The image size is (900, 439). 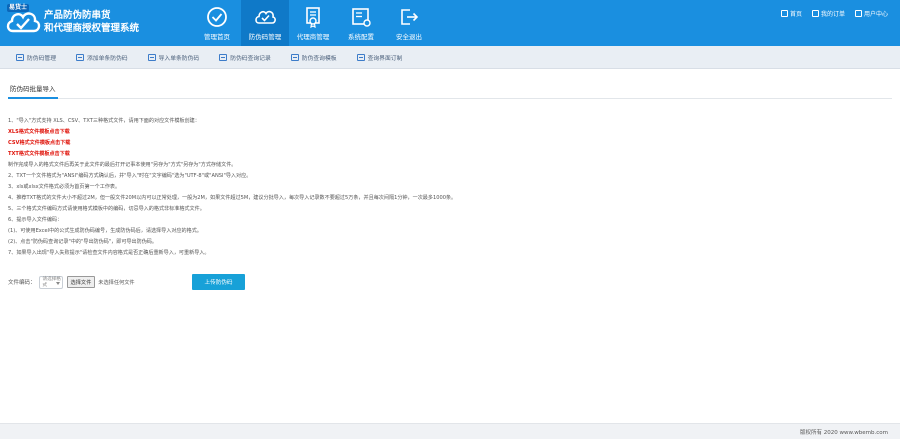 I want to click on subnav-label: 防伪码查询记录, so click(x=250, y=58).